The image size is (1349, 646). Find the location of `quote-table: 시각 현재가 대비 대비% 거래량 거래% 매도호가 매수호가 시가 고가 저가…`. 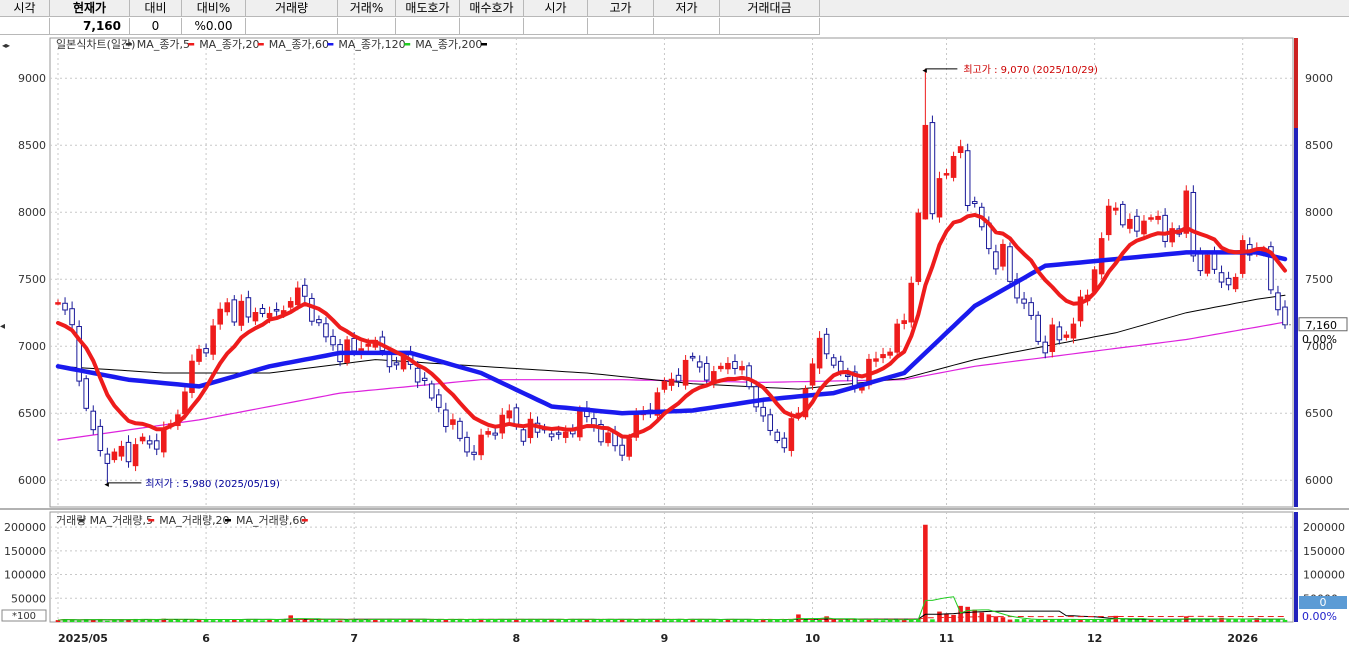

quote-table: 시각 현재가 대비 대비% 거래량 거래% 매도호가 매수호가 시가 고가 저가… is located at coordinates (674, 18).